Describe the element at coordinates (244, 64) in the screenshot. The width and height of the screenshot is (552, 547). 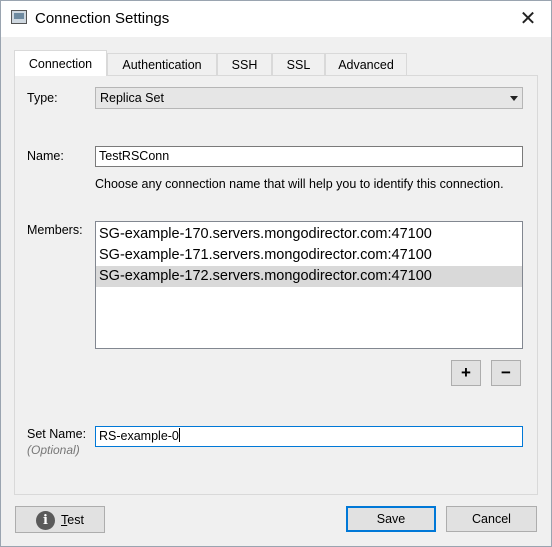
I see `tab-ssh: SSH` at that location.